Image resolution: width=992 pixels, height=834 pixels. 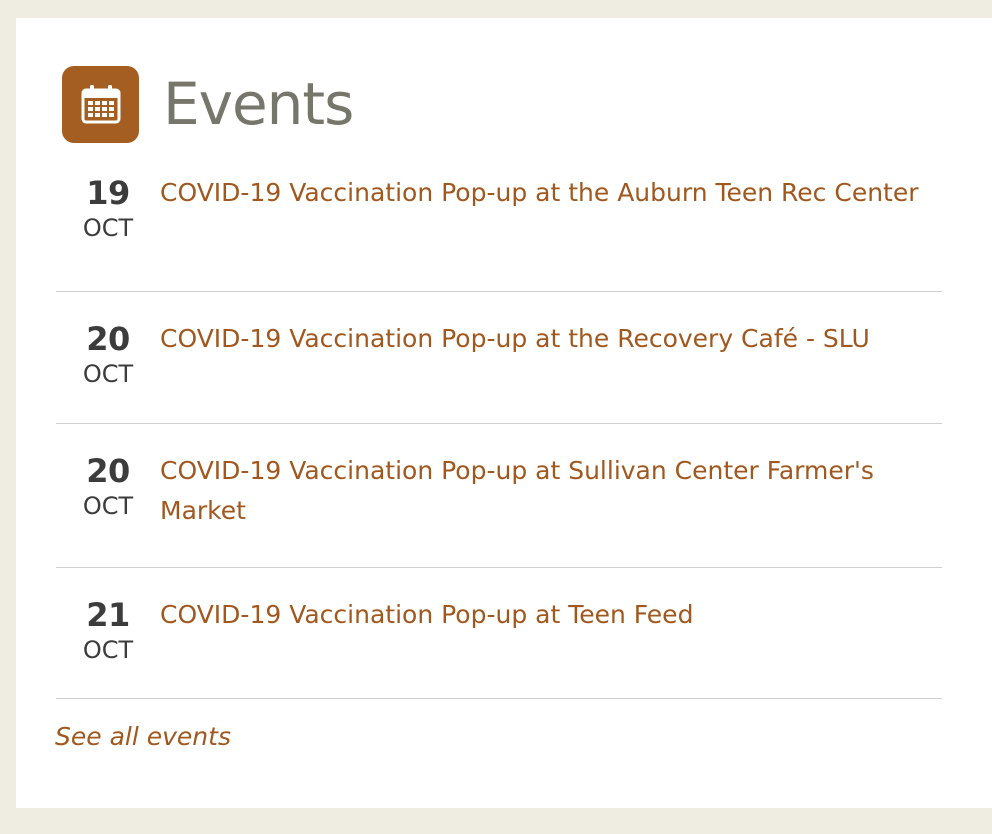 I want to click on see-all-events-link: See all events, so click(x=143, y=736).